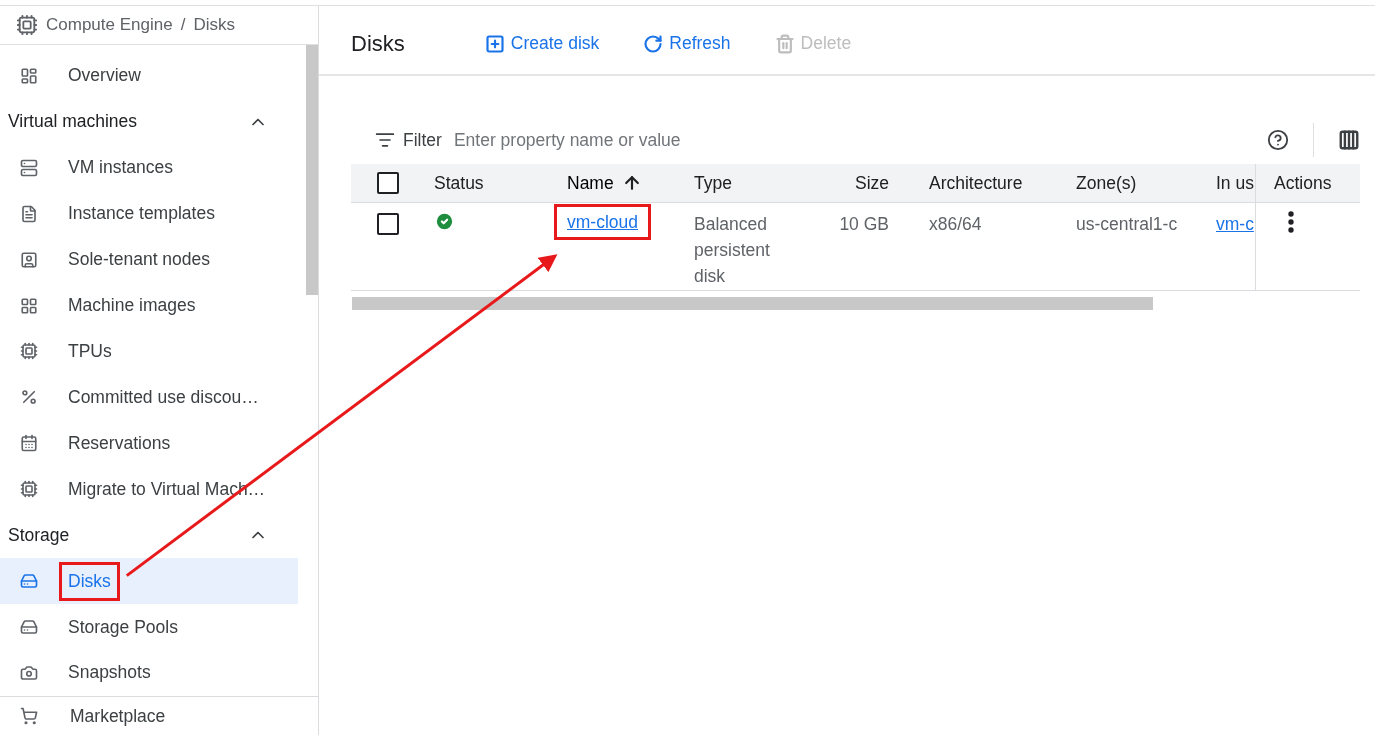  Describe the element at coordinates (784, 43) in the screenshot. I see `trash-icon` at that location.